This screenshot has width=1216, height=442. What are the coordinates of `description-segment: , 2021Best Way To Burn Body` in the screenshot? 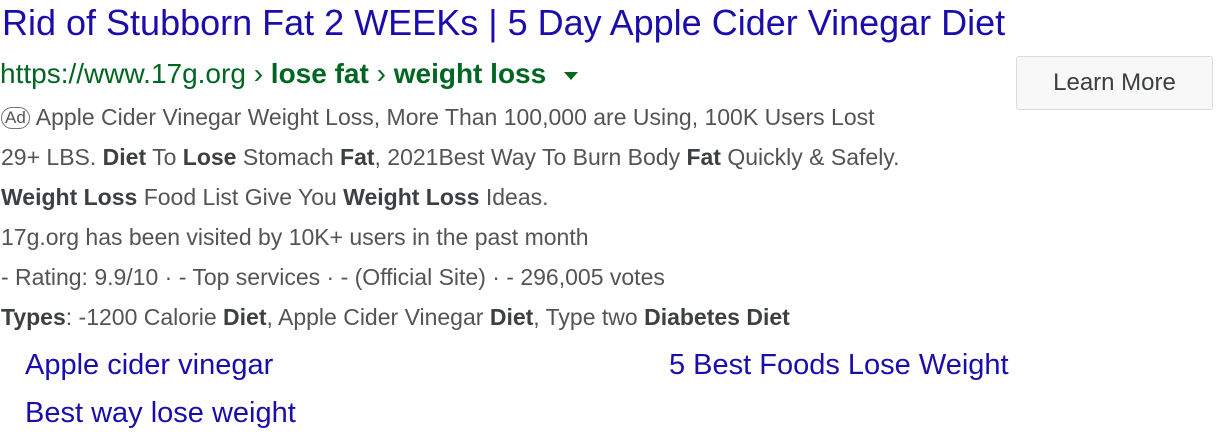 It's located at (530, 157).